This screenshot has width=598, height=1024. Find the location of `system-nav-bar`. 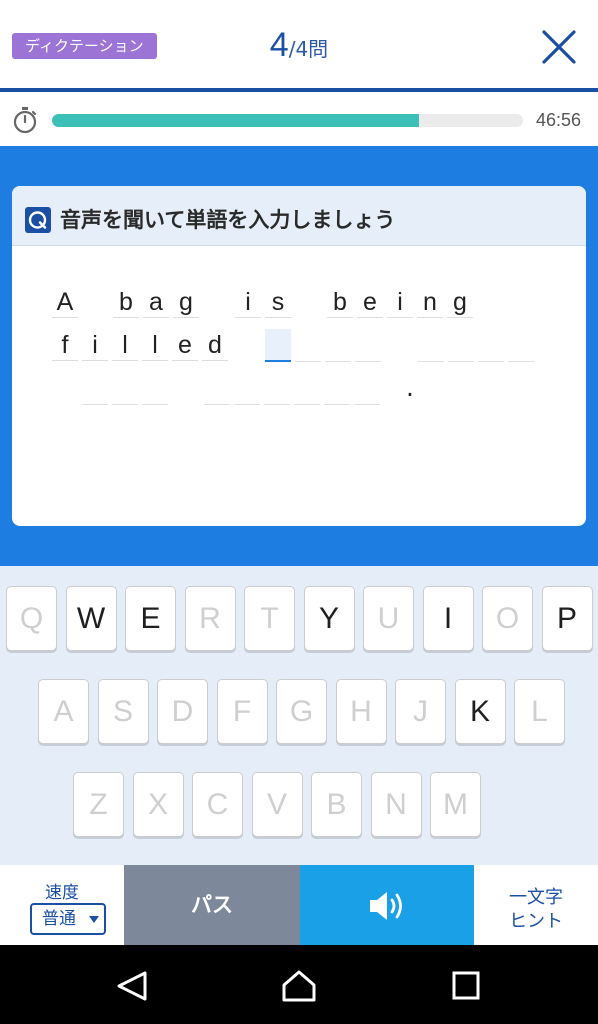

system-nav-bar is located at coordinates (299, 984).